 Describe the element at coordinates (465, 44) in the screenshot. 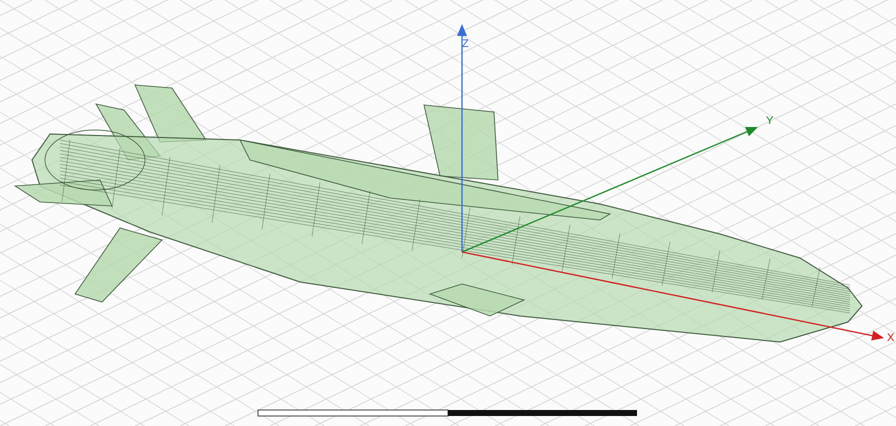

I see `axis-label: Z` at that location.